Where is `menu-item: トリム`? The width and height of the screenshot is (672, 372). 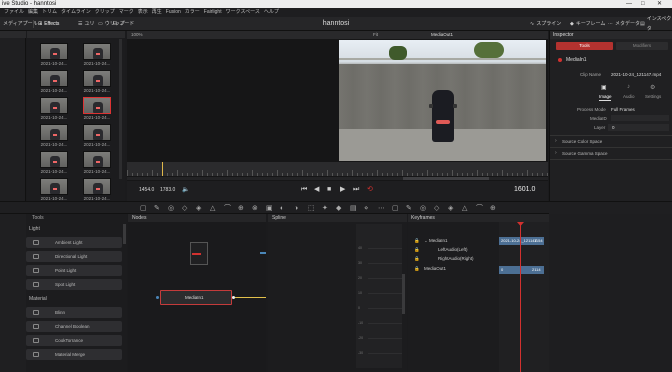
menu-item: トリム is located at coordinates (49, 12).